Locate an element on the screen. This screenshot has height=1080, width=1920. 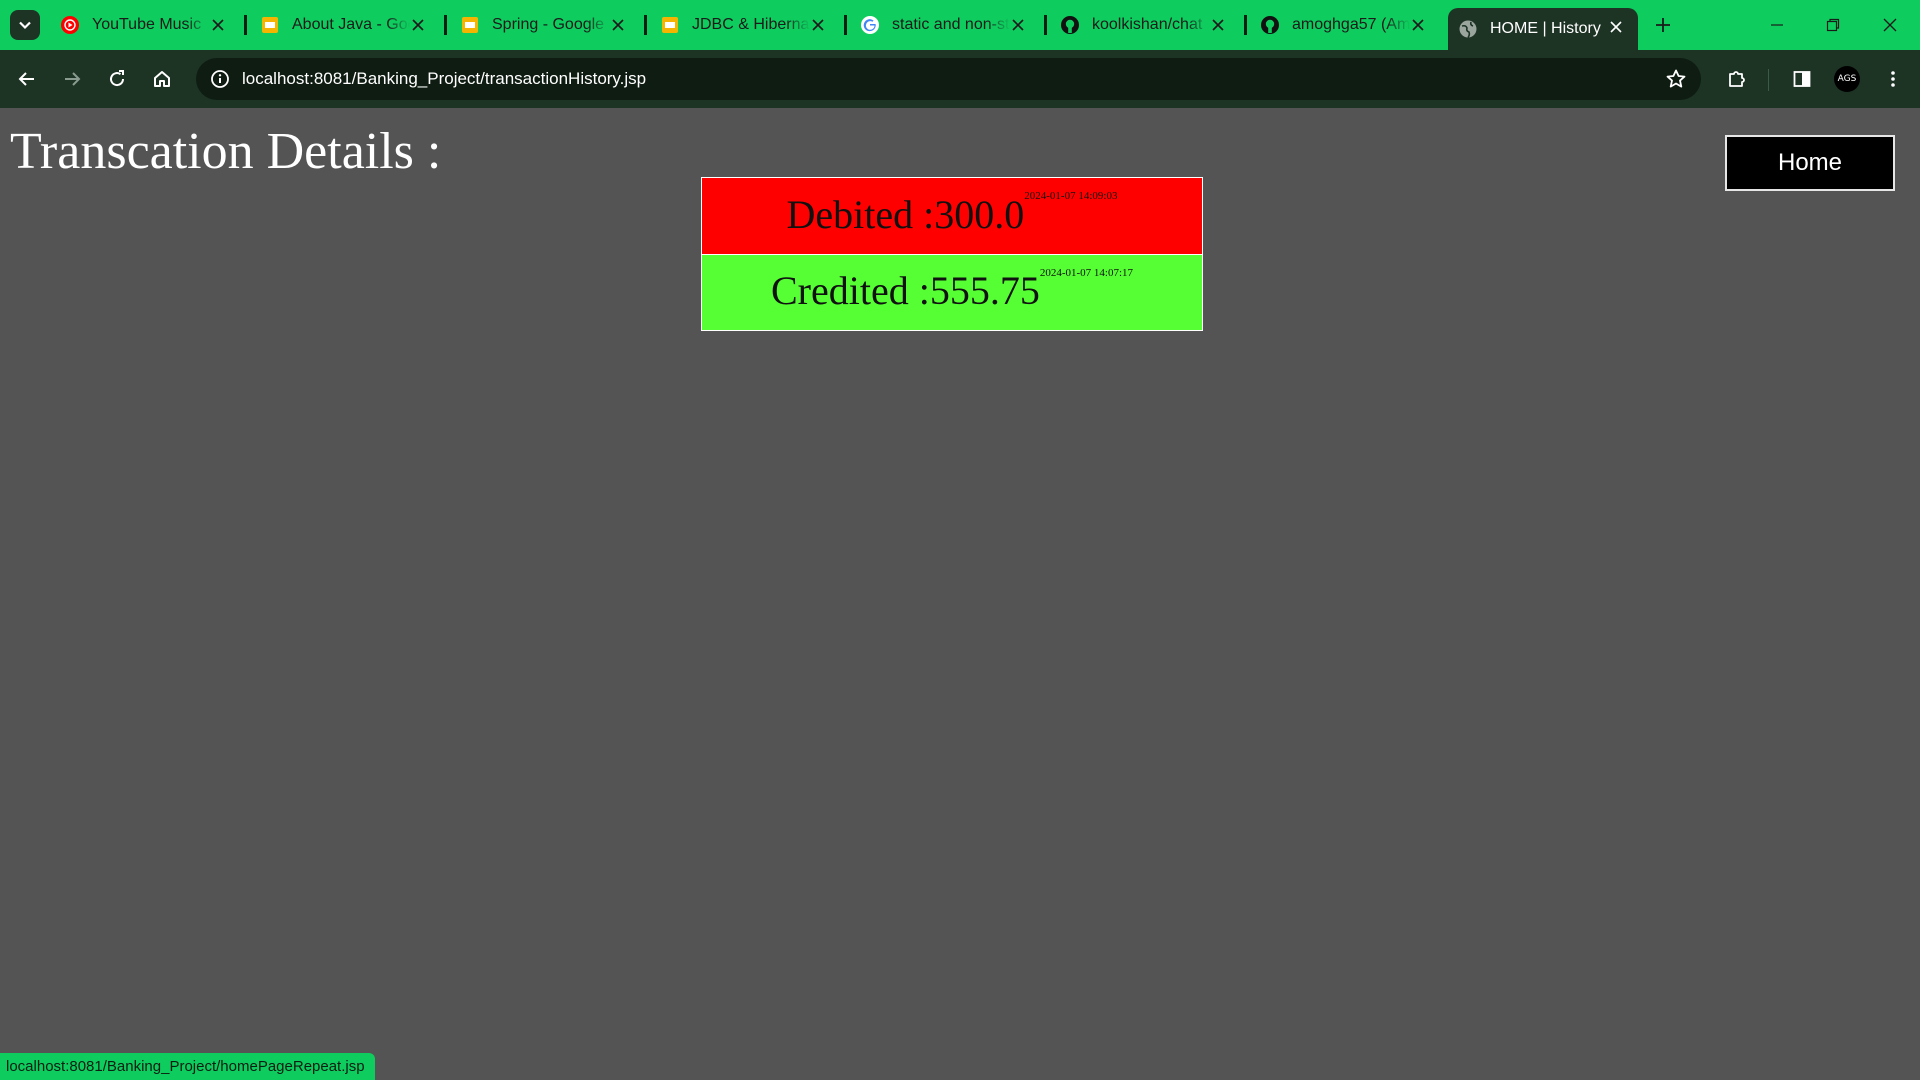
restore-button is located at coordinates (1833, 25).